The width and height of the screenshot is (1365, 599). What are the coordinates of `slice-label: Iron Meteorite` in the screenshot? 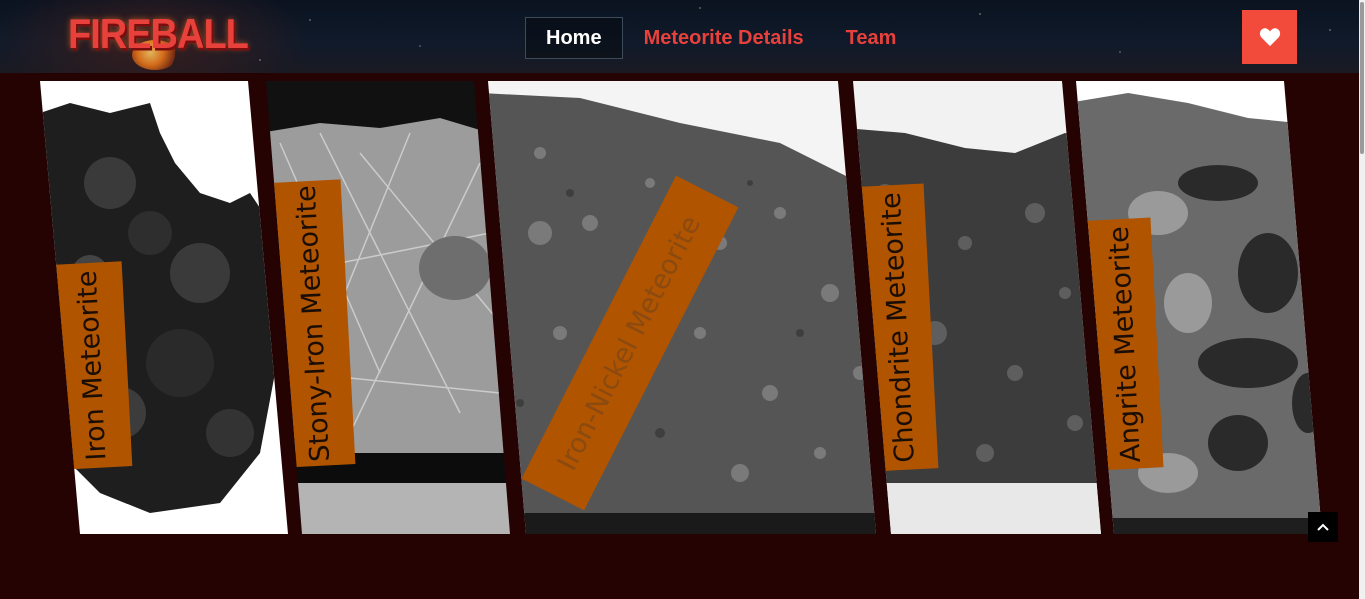 It's located at (92, 365).